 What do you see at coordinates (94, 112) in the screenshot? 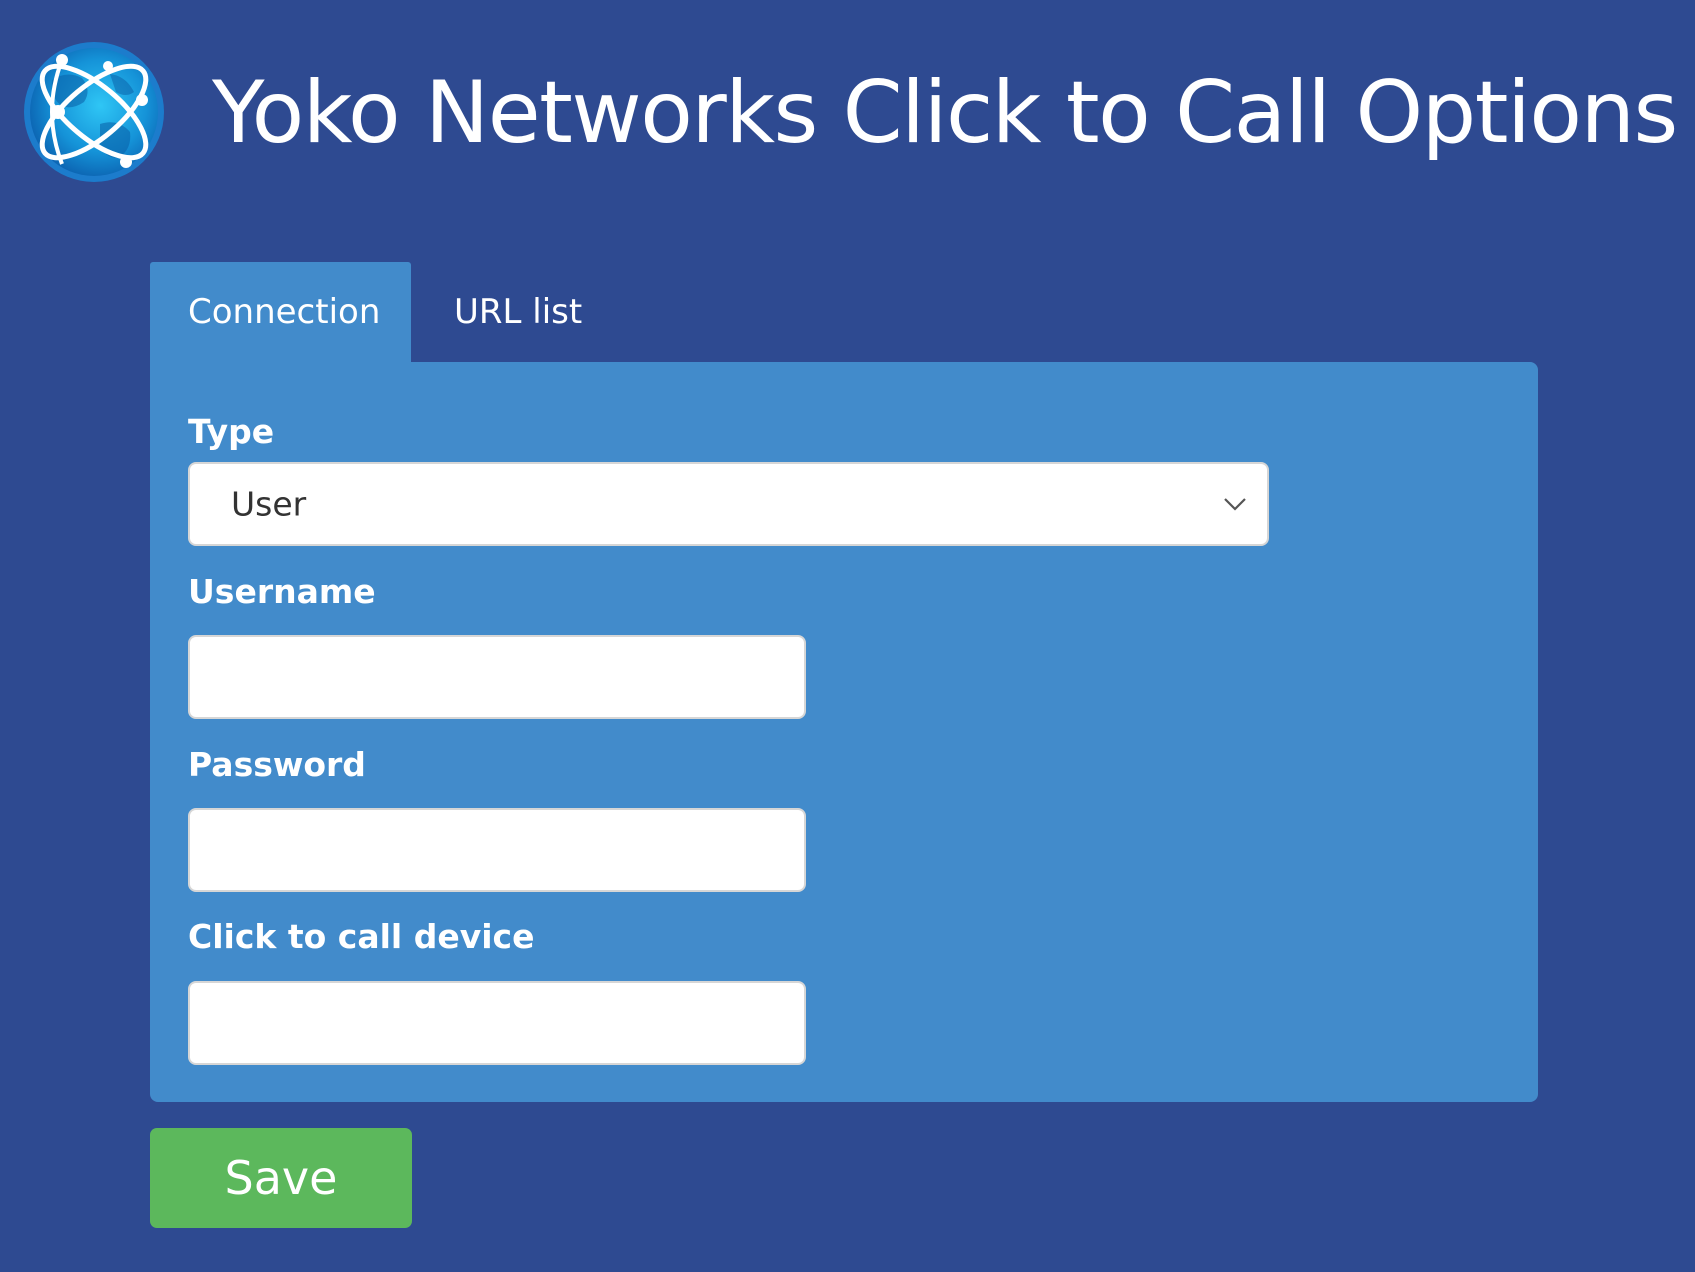
I see `globe-network-icon` at bounding box center [94, 112].